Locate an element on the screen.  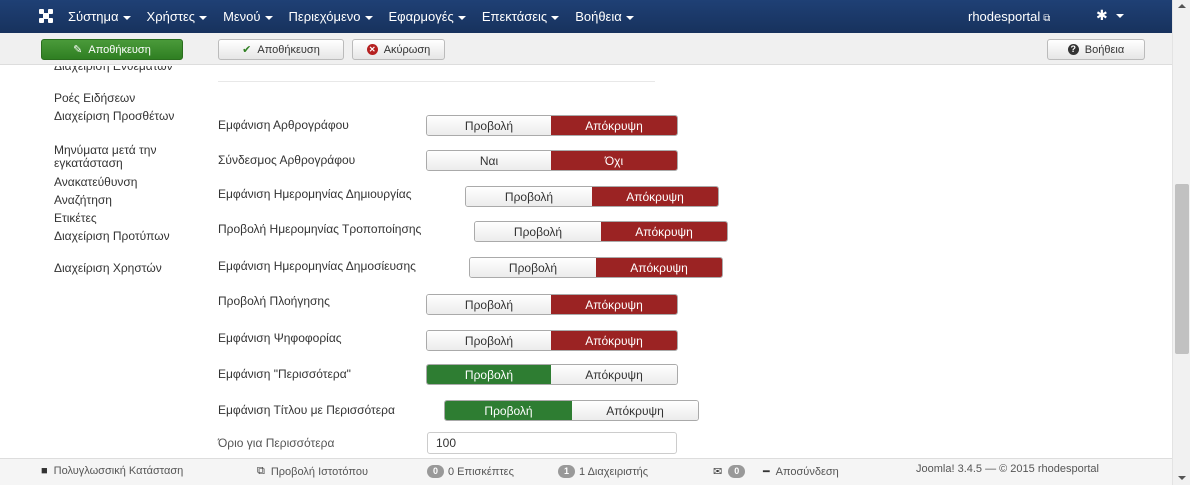
sidebar-item-search: Αναζήτηση is located at coordinates (124, 200).